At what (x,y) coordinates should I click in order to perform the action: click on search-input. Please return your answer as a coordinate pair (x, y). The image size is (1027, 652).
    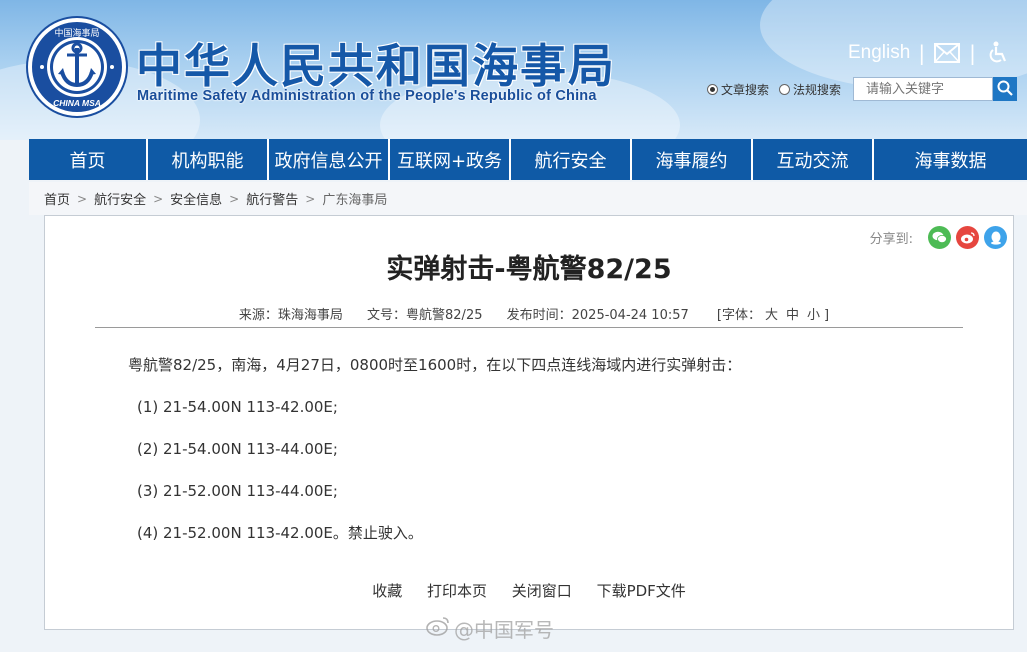
    Looking at the image, I should click on (923, 89).